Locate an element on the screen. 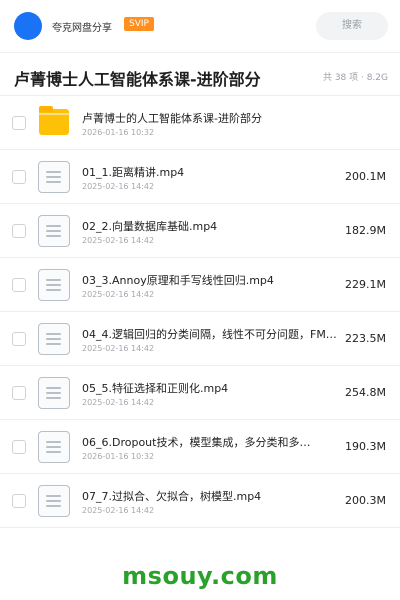  file-name: 03_3.Annoy原理和手写线性回归.mp4 is located at coordinates (178, 280).